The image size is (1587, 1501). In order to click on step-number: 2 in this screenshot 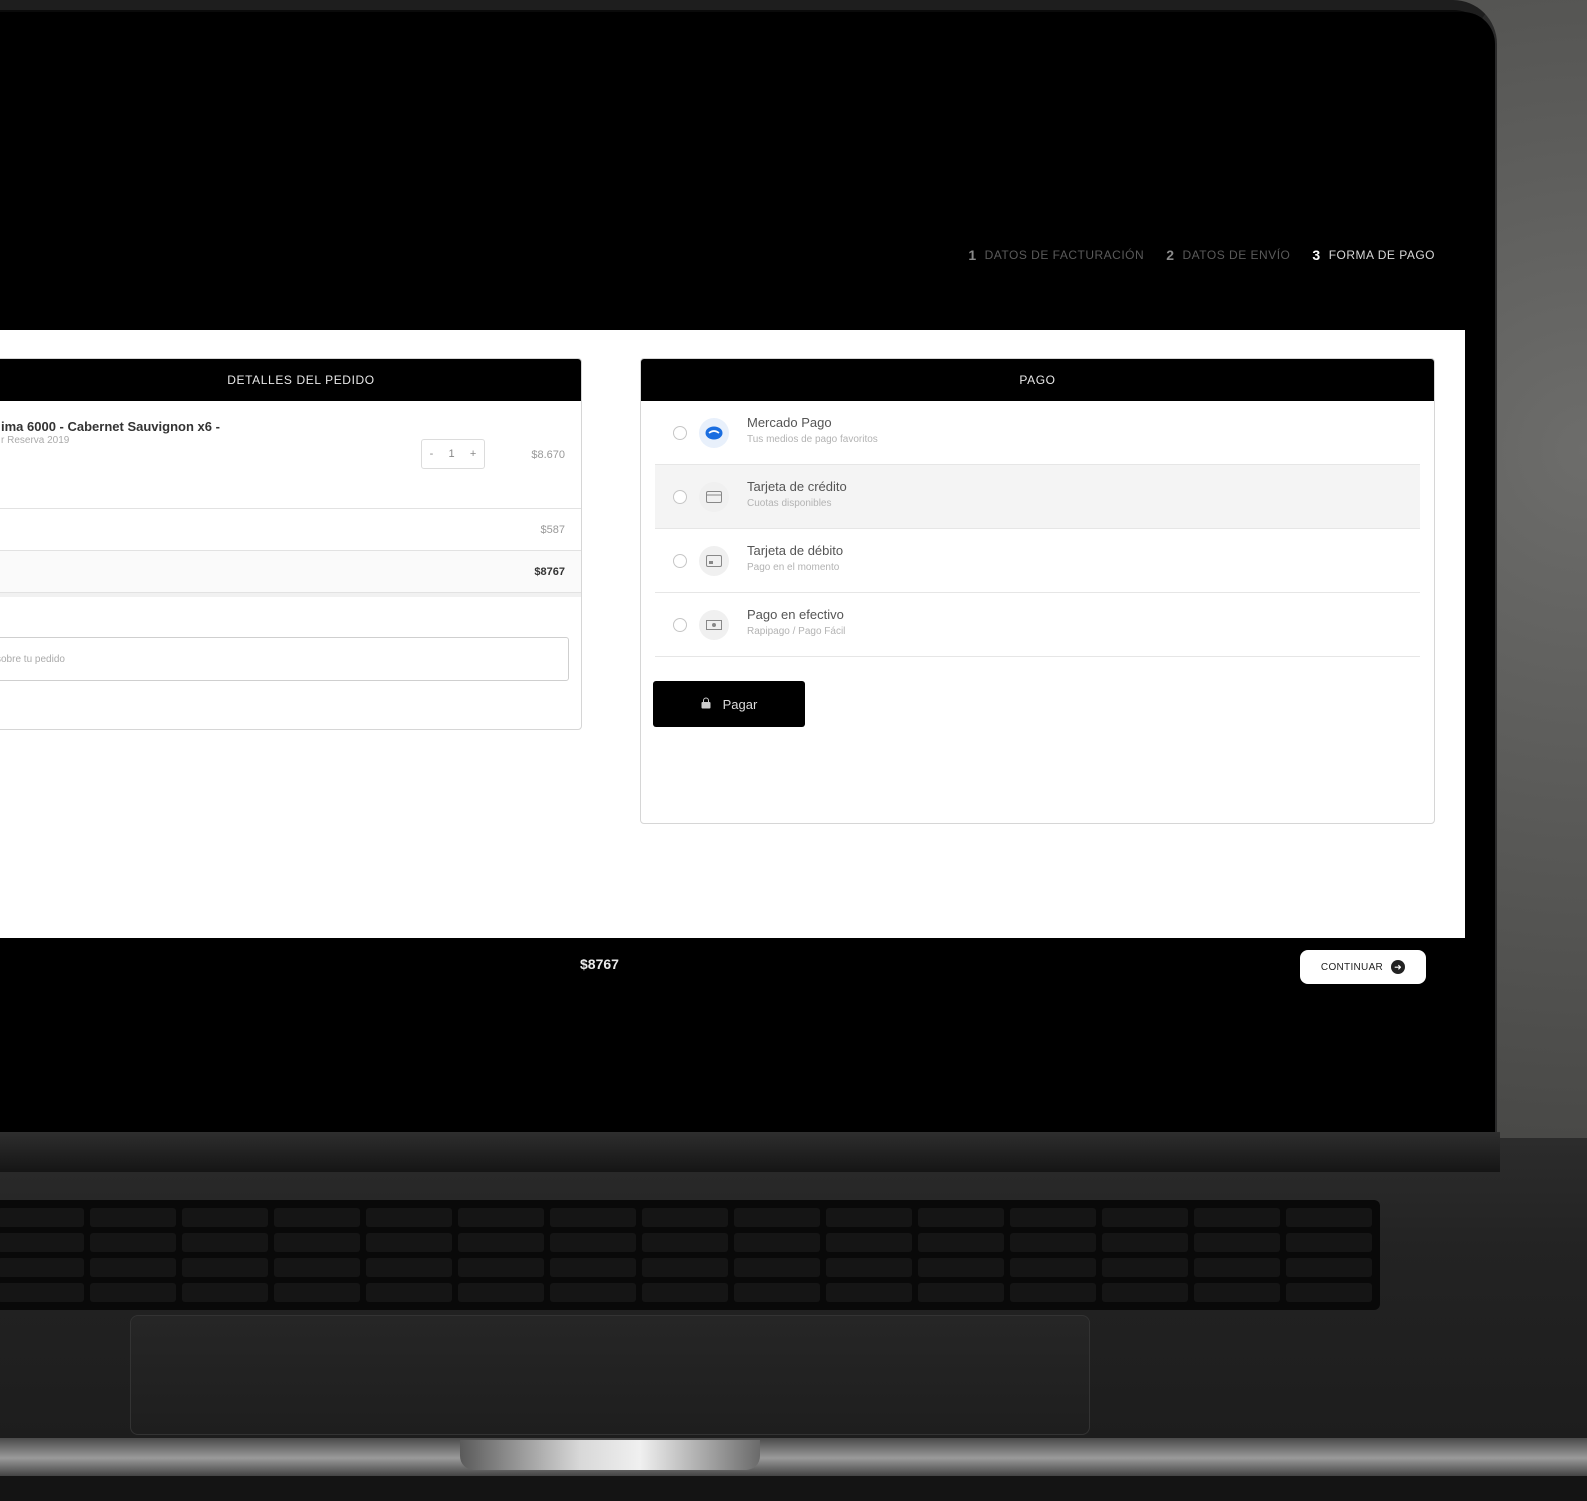, I will do `click(1170, 255)`.